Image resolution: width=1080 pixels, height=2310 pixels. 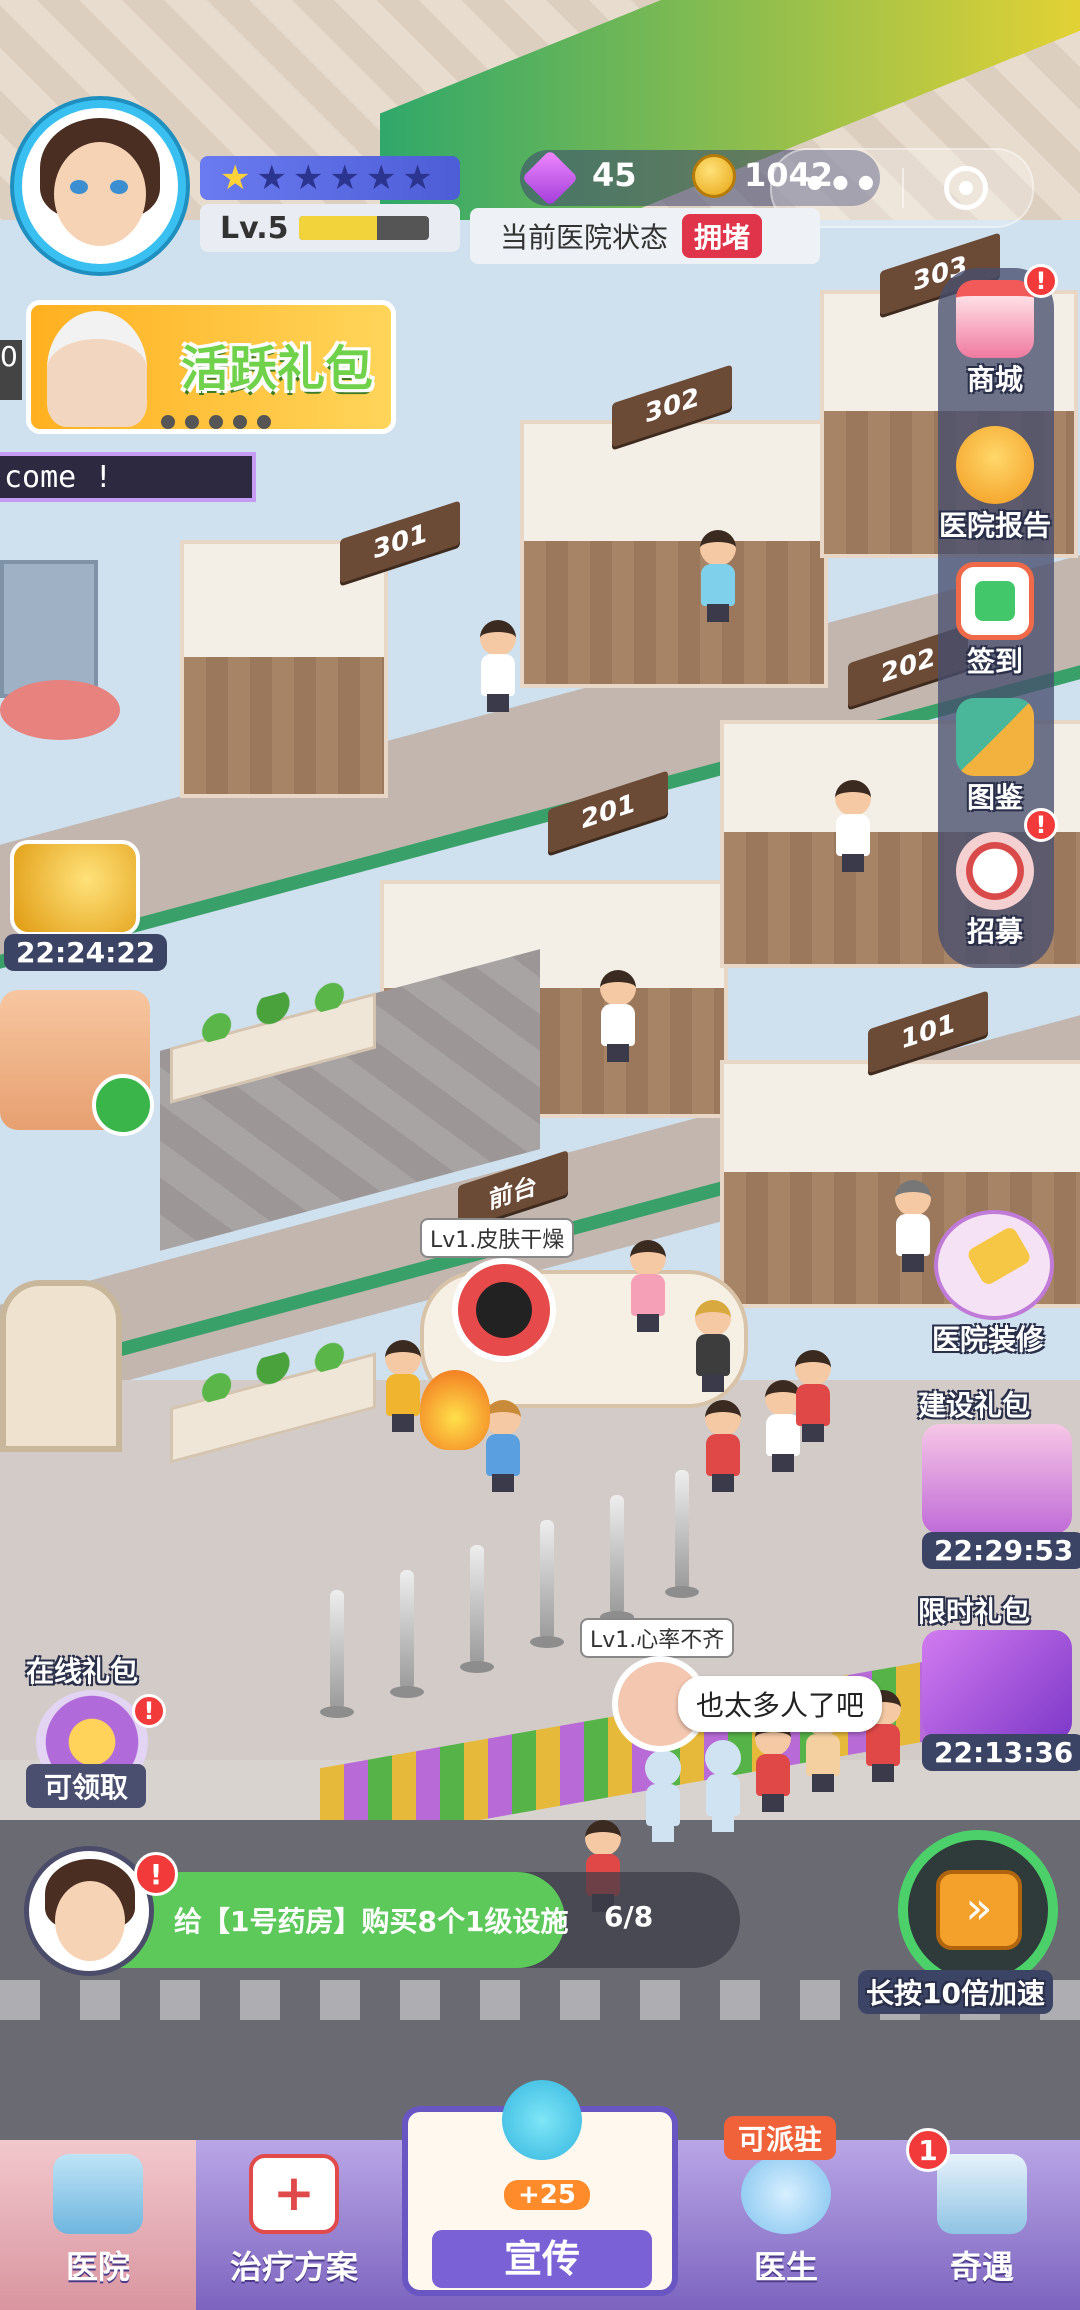 I want to click on speedup-label: 长按10倍加速, so click(x=955, y=1992).